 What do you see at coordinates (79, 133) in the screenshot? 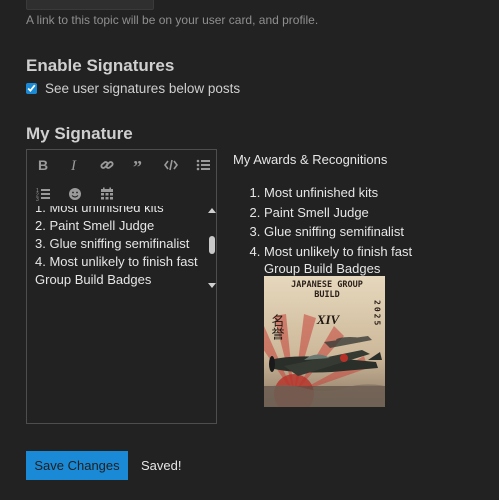
I see `my-signature-heading: My Signature` at bounding box center [79, 133].